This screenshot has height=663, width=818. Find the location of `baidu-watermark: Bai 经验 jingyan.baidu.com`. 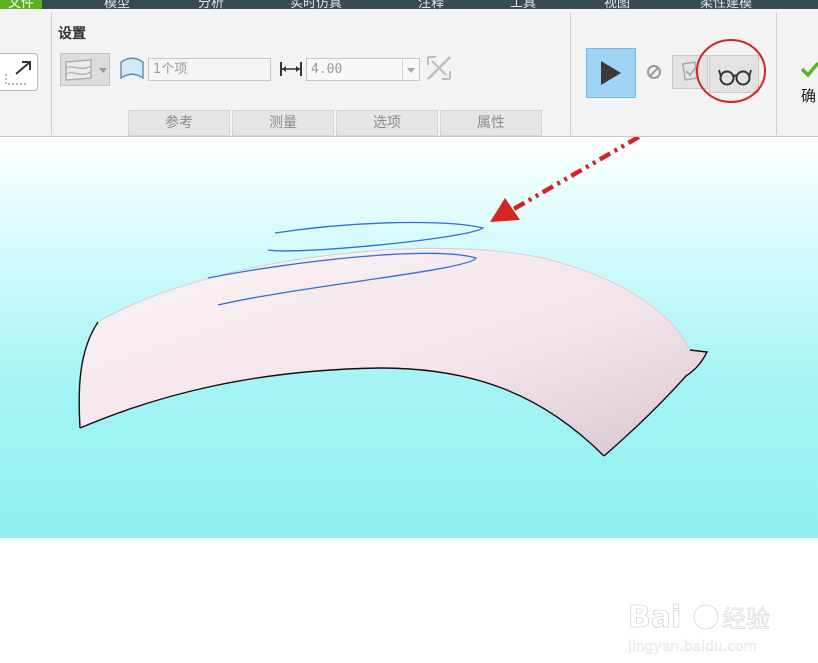

baidu-watermark: Bai 经验 jingyan.baidu.com is located at coordinates (707, 626).